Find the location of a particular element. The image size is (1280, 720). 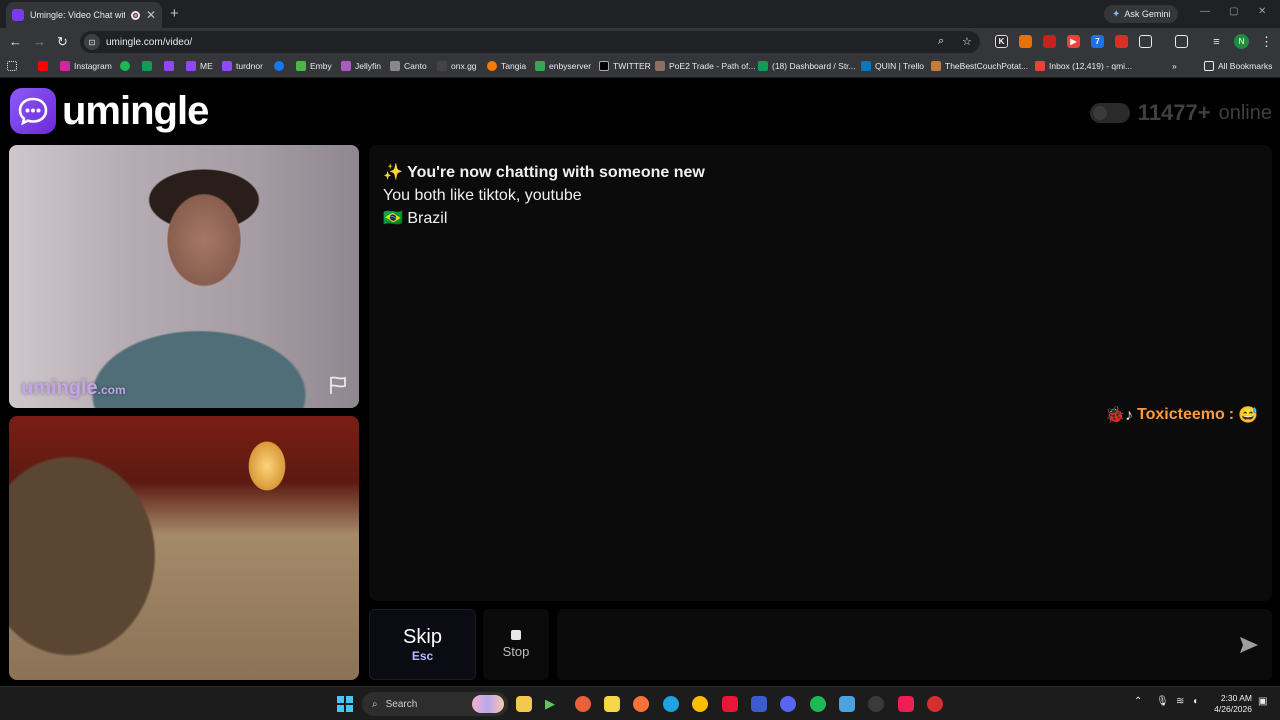

spotify-icon is located at coordinates (818, 704).